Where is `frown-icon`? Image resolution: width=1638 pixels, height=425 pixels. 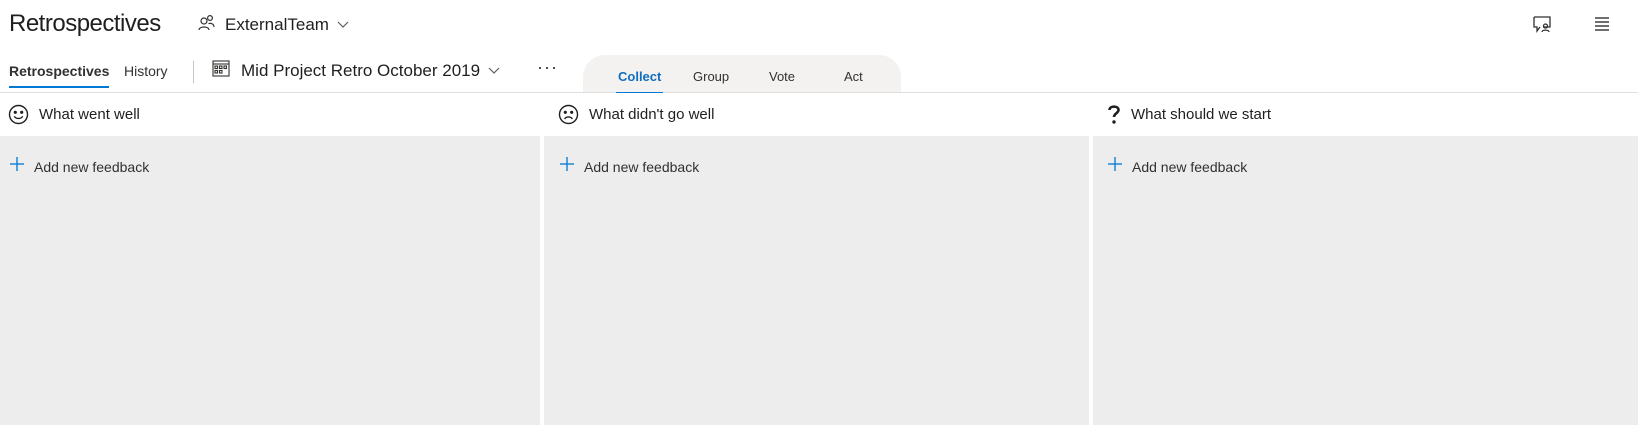
frown-icon is located at coordinates (568, 114).